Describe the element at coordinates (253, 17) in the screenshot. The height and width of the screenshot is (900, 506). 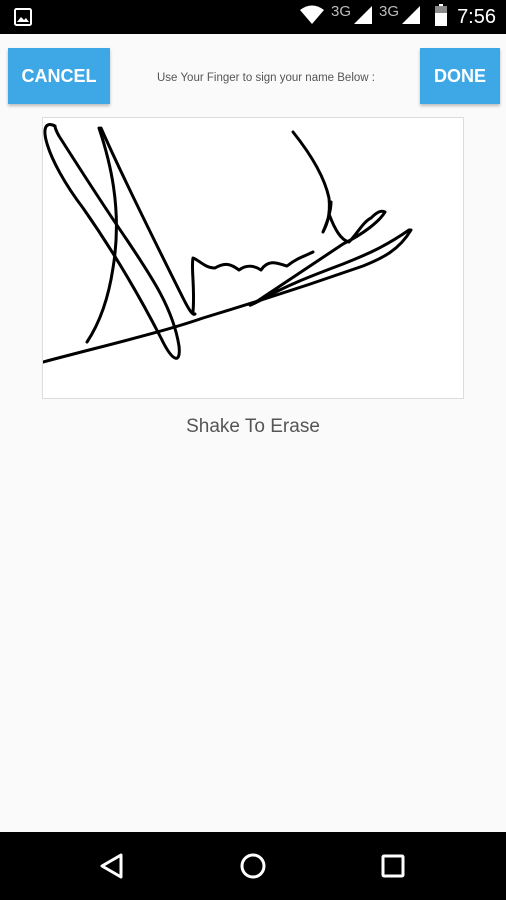
I see `status-bar: 3G 3G 7:56` at that location.